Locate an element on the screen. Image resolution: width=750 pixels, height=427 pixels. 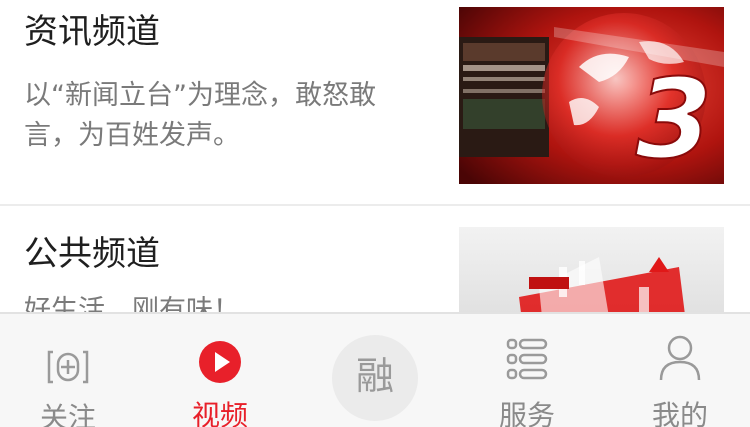
video-play-icon is located at coordinates (220, 362).